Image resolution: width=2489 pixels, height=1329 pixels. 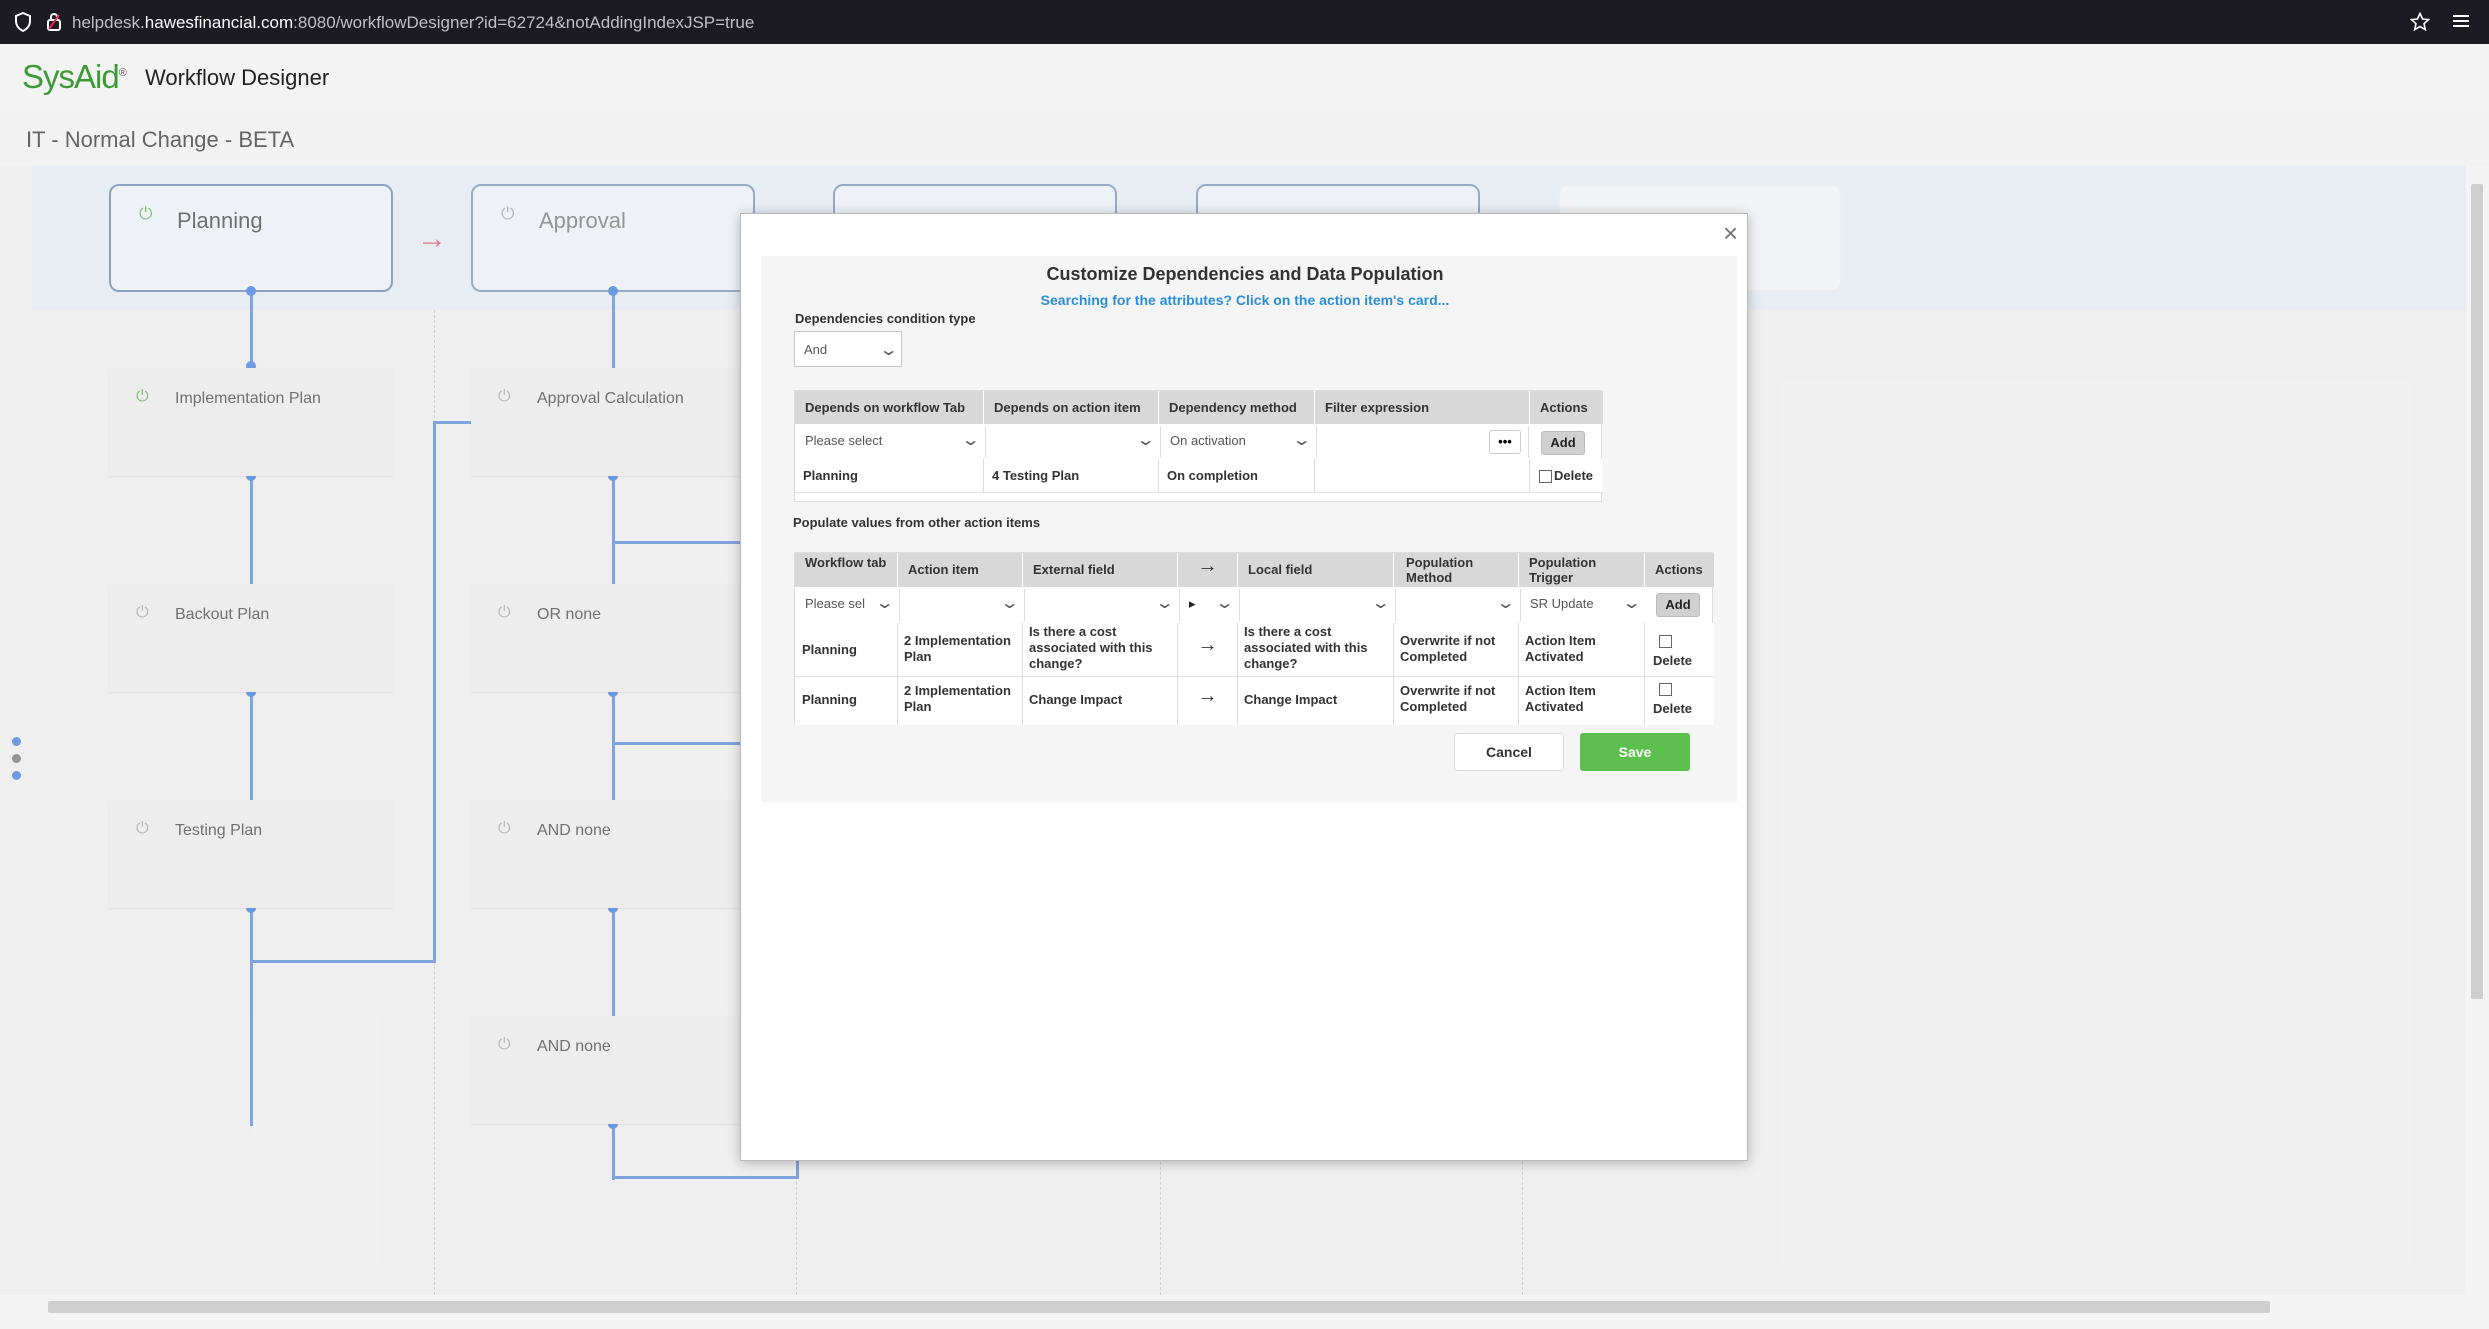 I want to click on condition-type-value: And, so click(x=816, y=349).